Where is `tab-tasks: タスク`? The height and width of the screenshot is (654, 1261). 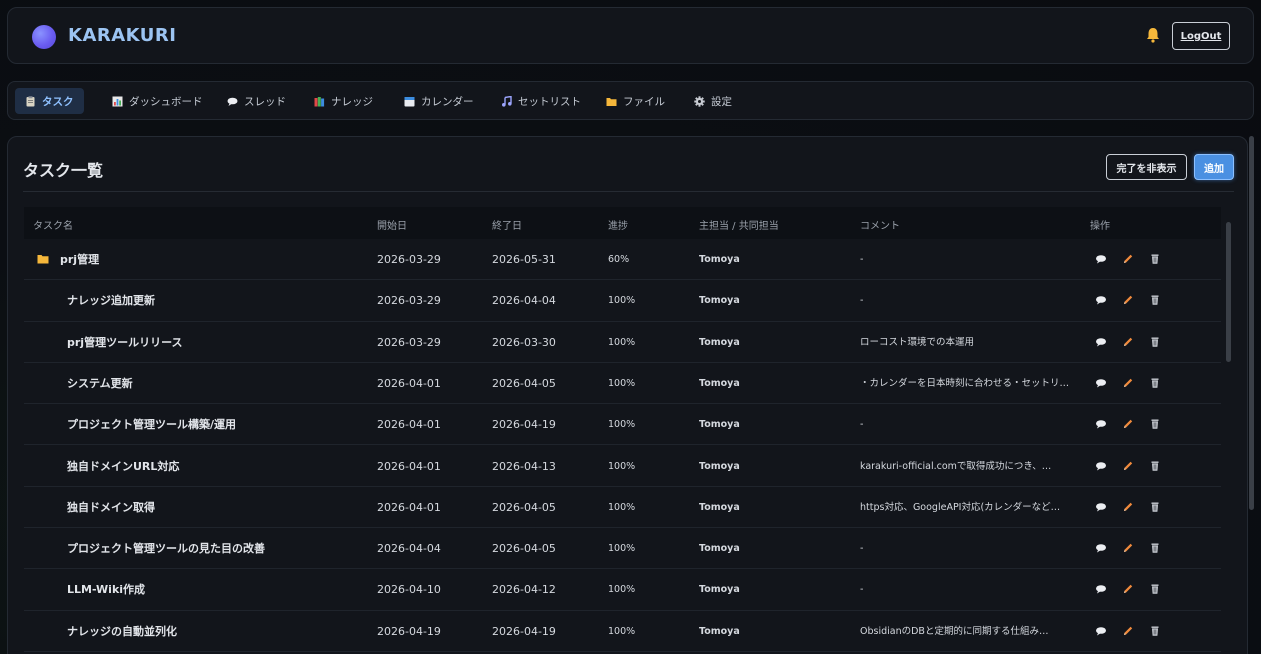
tab-tasks: タスク is located at coordinates (49, 101).